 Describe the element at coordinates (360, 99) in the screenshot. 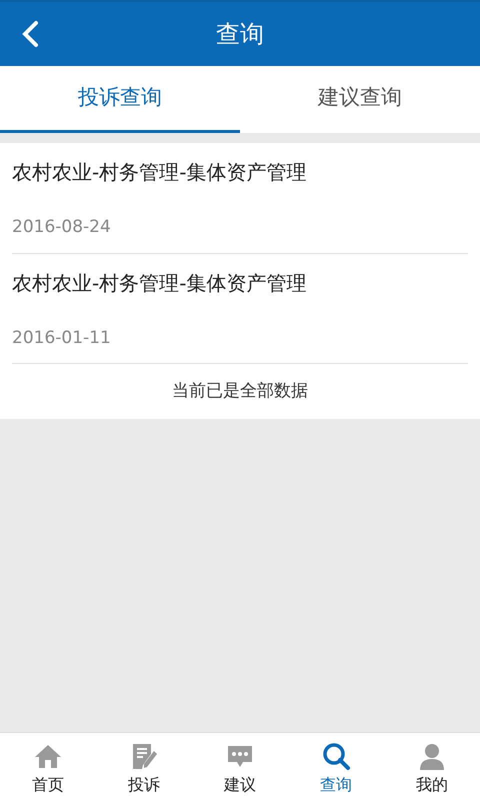

I see `tab: 建议查询` at that location.